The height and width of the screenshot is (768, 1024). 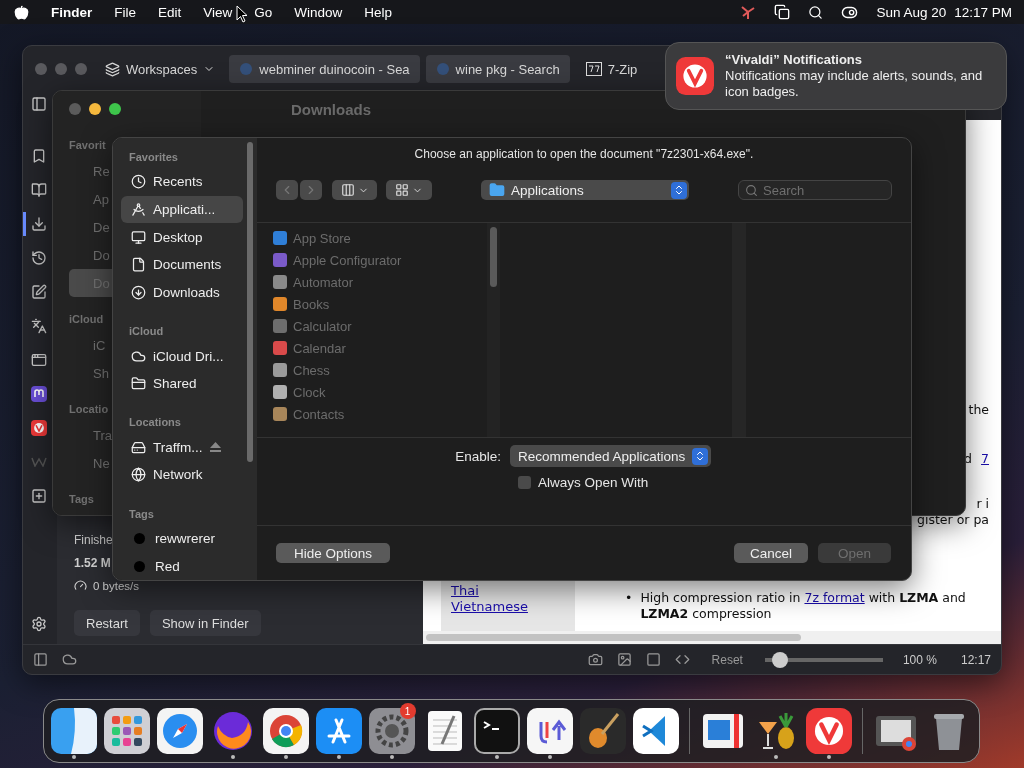 I want to click on page-link: 7, so click(x=985, y=459).